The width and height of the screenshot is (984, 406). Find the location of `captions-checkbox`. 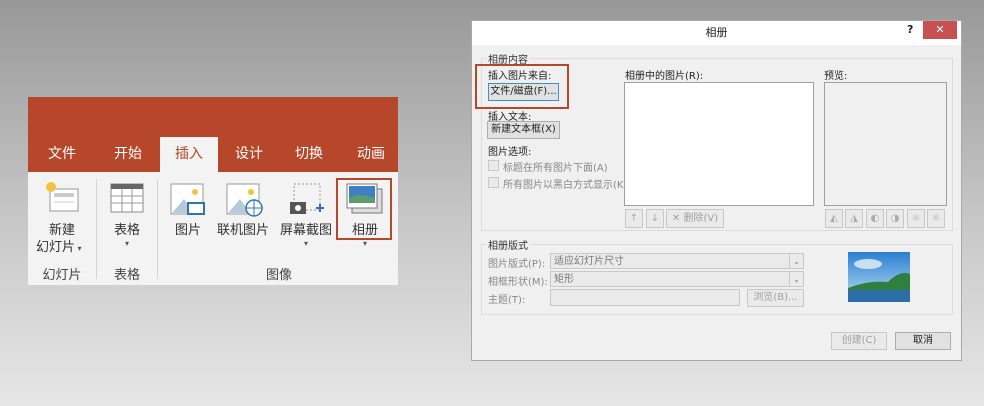

captions-checkbox is located at coordinates (493, 165).